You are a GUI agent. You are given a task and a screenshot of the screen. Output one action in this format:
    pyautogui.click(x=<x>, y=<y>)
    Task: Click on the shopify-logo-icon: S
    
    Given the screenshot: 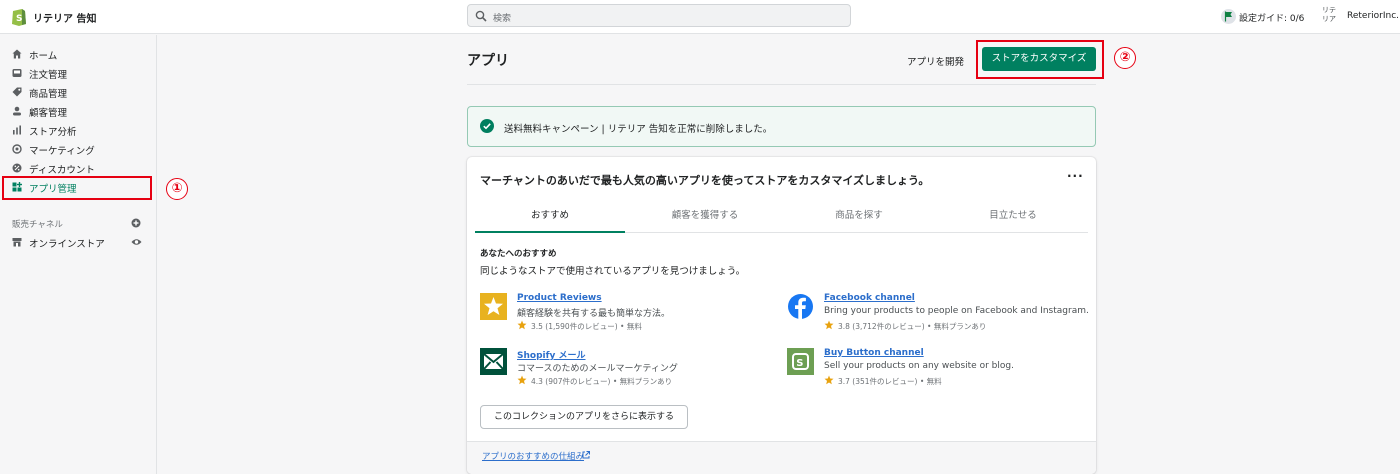 What is the action you would take?
    pyautogui.click(x=19, y=16)
    